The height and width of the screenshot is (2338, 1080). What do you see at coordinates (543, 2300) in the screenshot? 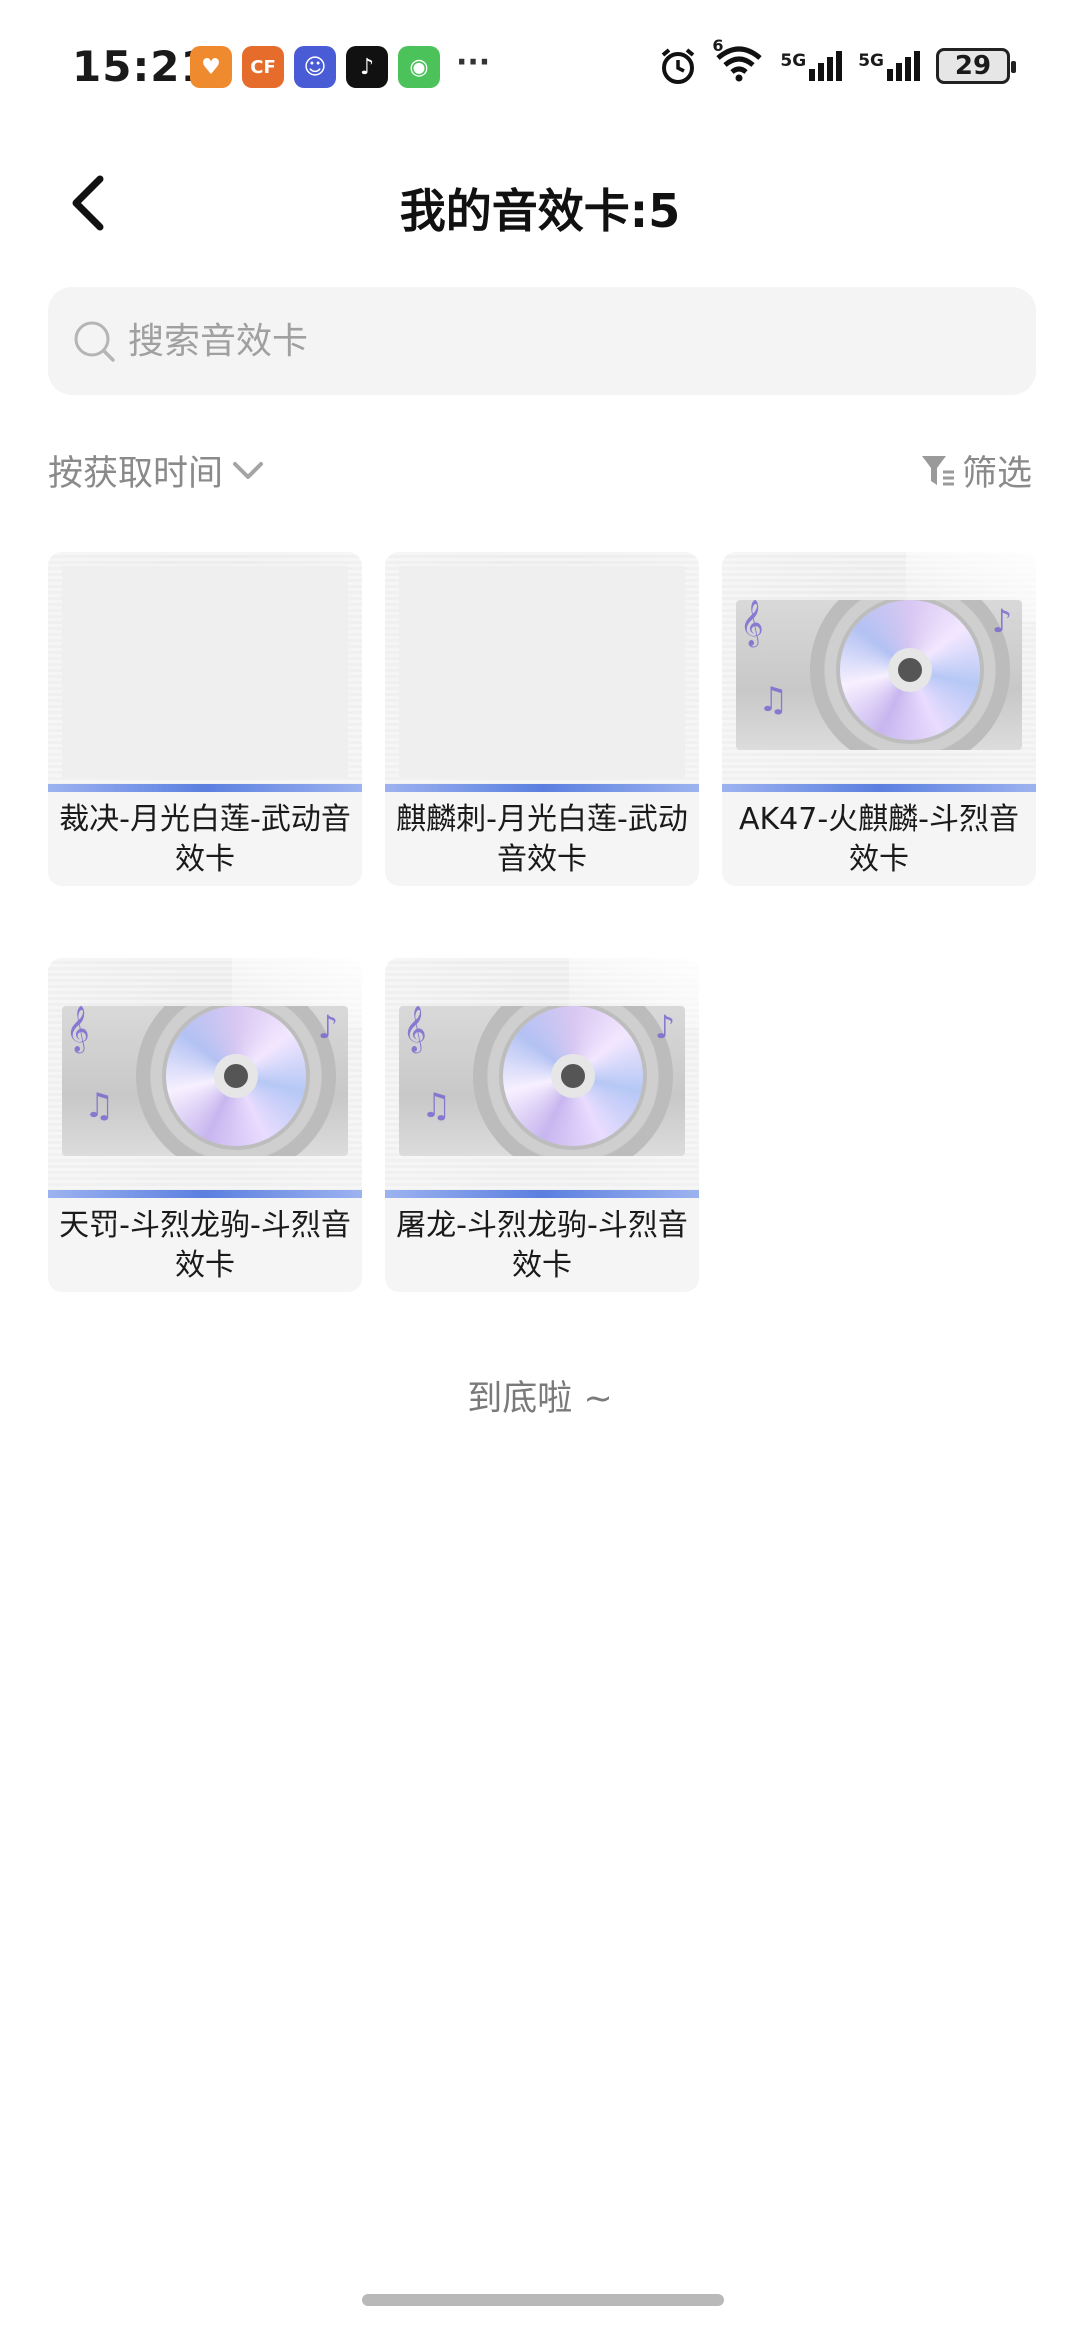
I see `home-indicator` at bounding box center [543, 2300].